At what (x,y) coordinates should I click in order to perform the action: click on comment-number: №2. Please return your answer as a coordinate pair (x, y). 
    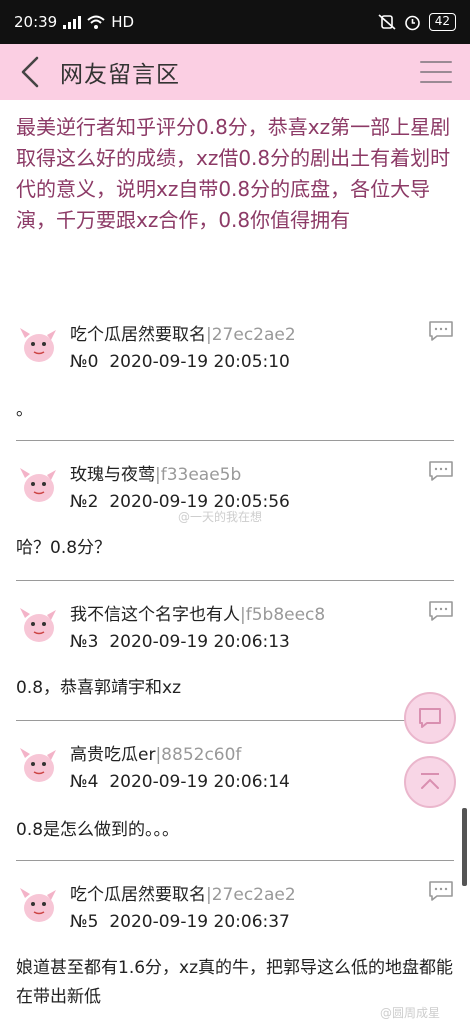
    Looking at the image, I should click on (84, 502).